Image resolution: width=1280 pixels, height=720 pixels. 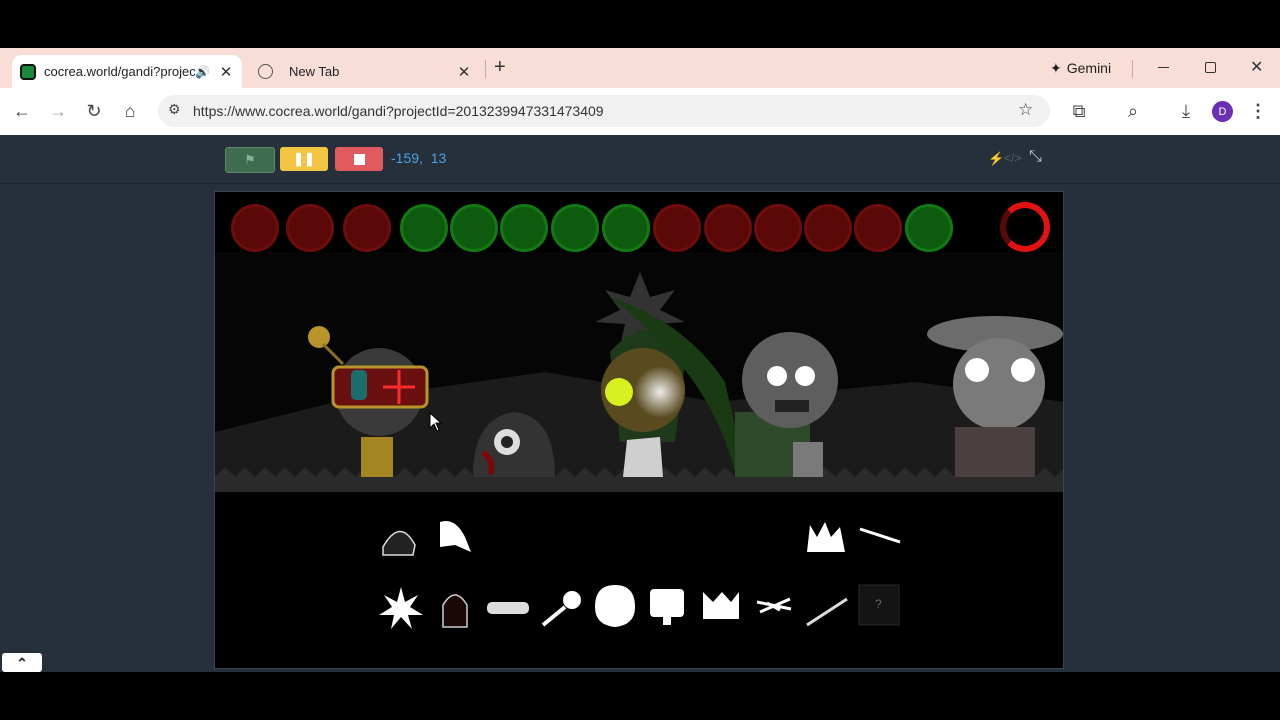 I want to click on divider, so click(x=1132, y=69).